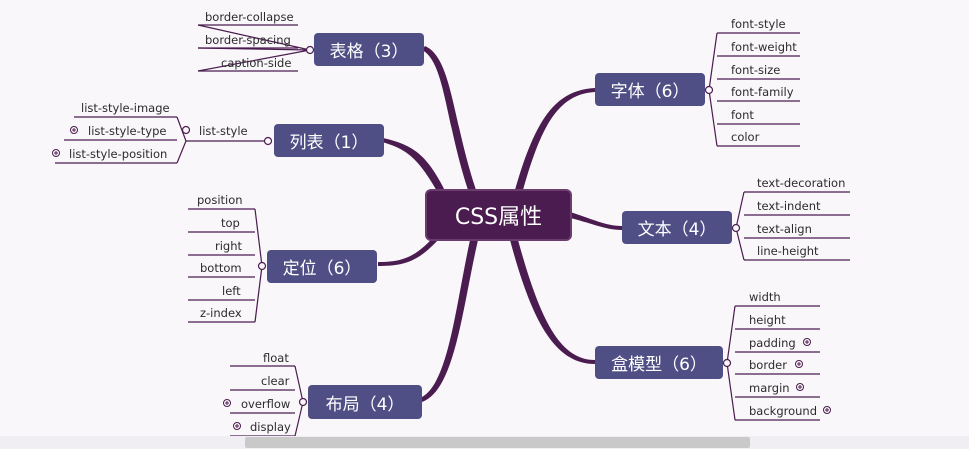  Describe the element at coordinates (784, 229) in the screenshot. I see `leaf-text-align: text-align` at that location.